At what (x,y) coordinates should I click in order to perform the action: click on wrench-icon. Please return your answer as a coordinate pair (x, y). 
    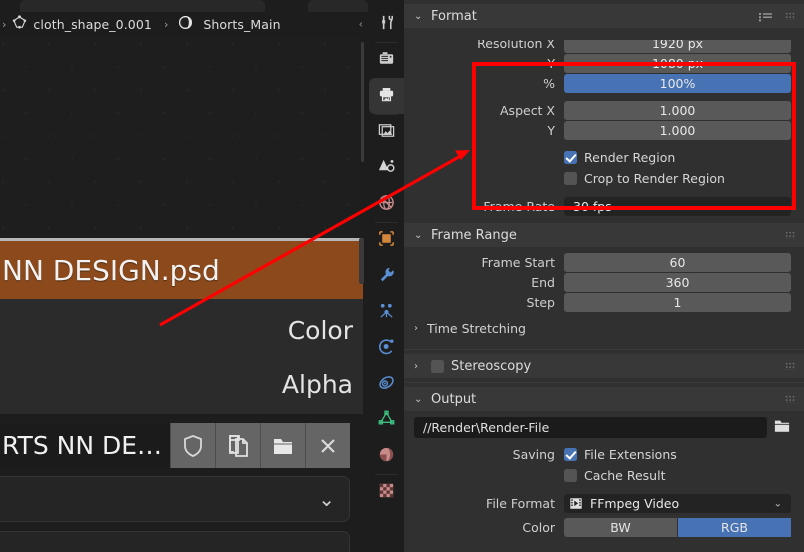
    Looking at the image, I should click on (386, 276).